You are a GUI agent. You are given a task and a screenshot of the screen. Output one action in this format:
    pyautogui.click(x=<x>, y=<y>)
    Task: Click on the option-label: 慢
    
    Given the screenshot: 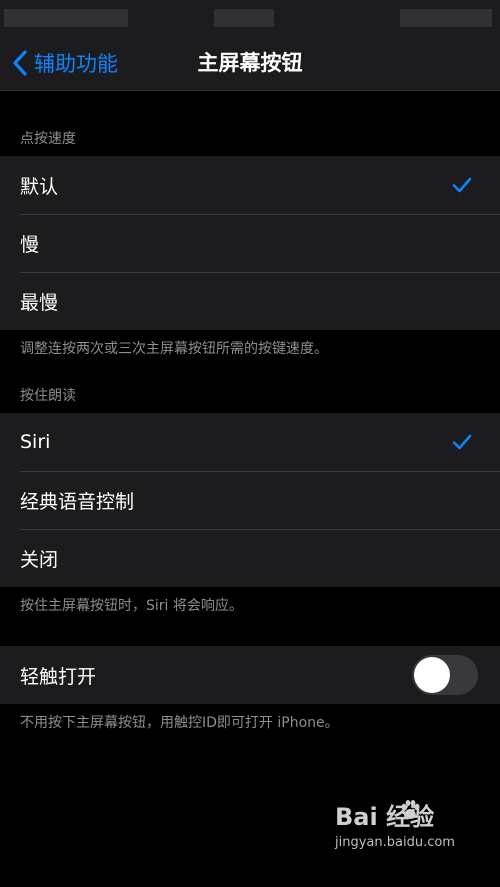 What is the action you would take?
    pyautogui.click(x=30, y=244)
    